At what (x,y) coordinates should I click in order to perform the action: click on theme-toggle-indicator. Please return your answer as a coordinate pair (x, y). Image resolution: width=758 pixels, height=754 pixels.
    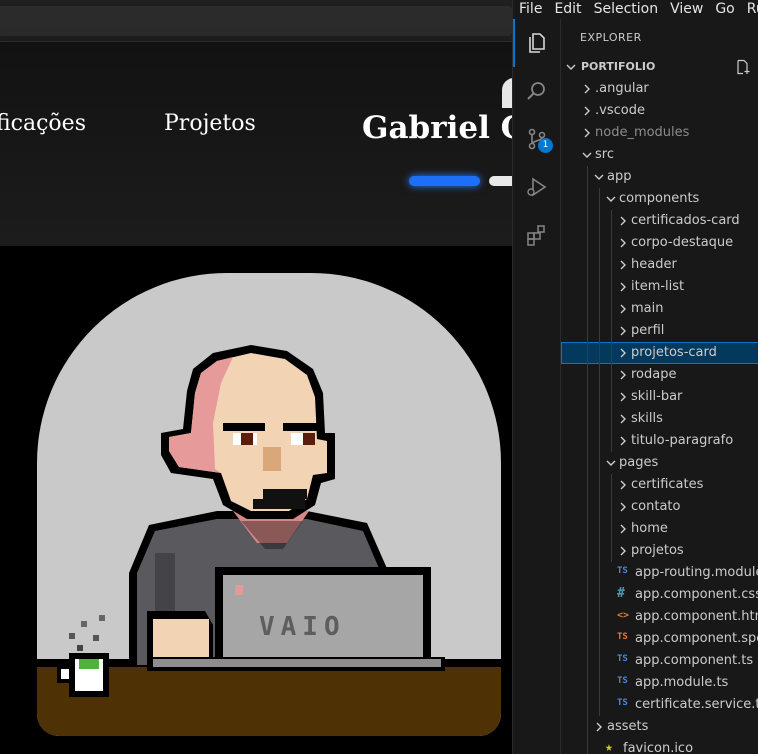
    Looking at the image, I should click on (500, 181).